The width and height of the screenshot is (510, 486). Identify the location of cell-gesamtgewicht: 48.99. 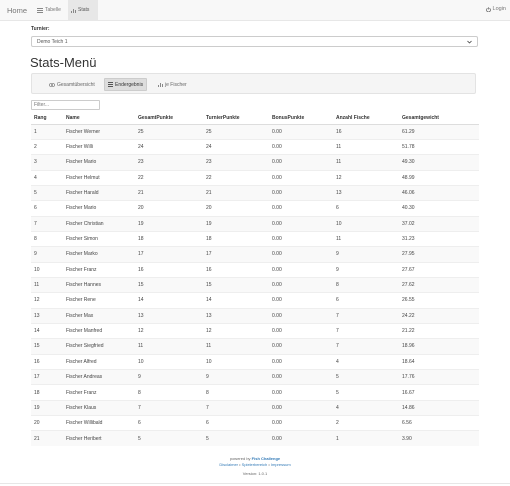
(439, 177).